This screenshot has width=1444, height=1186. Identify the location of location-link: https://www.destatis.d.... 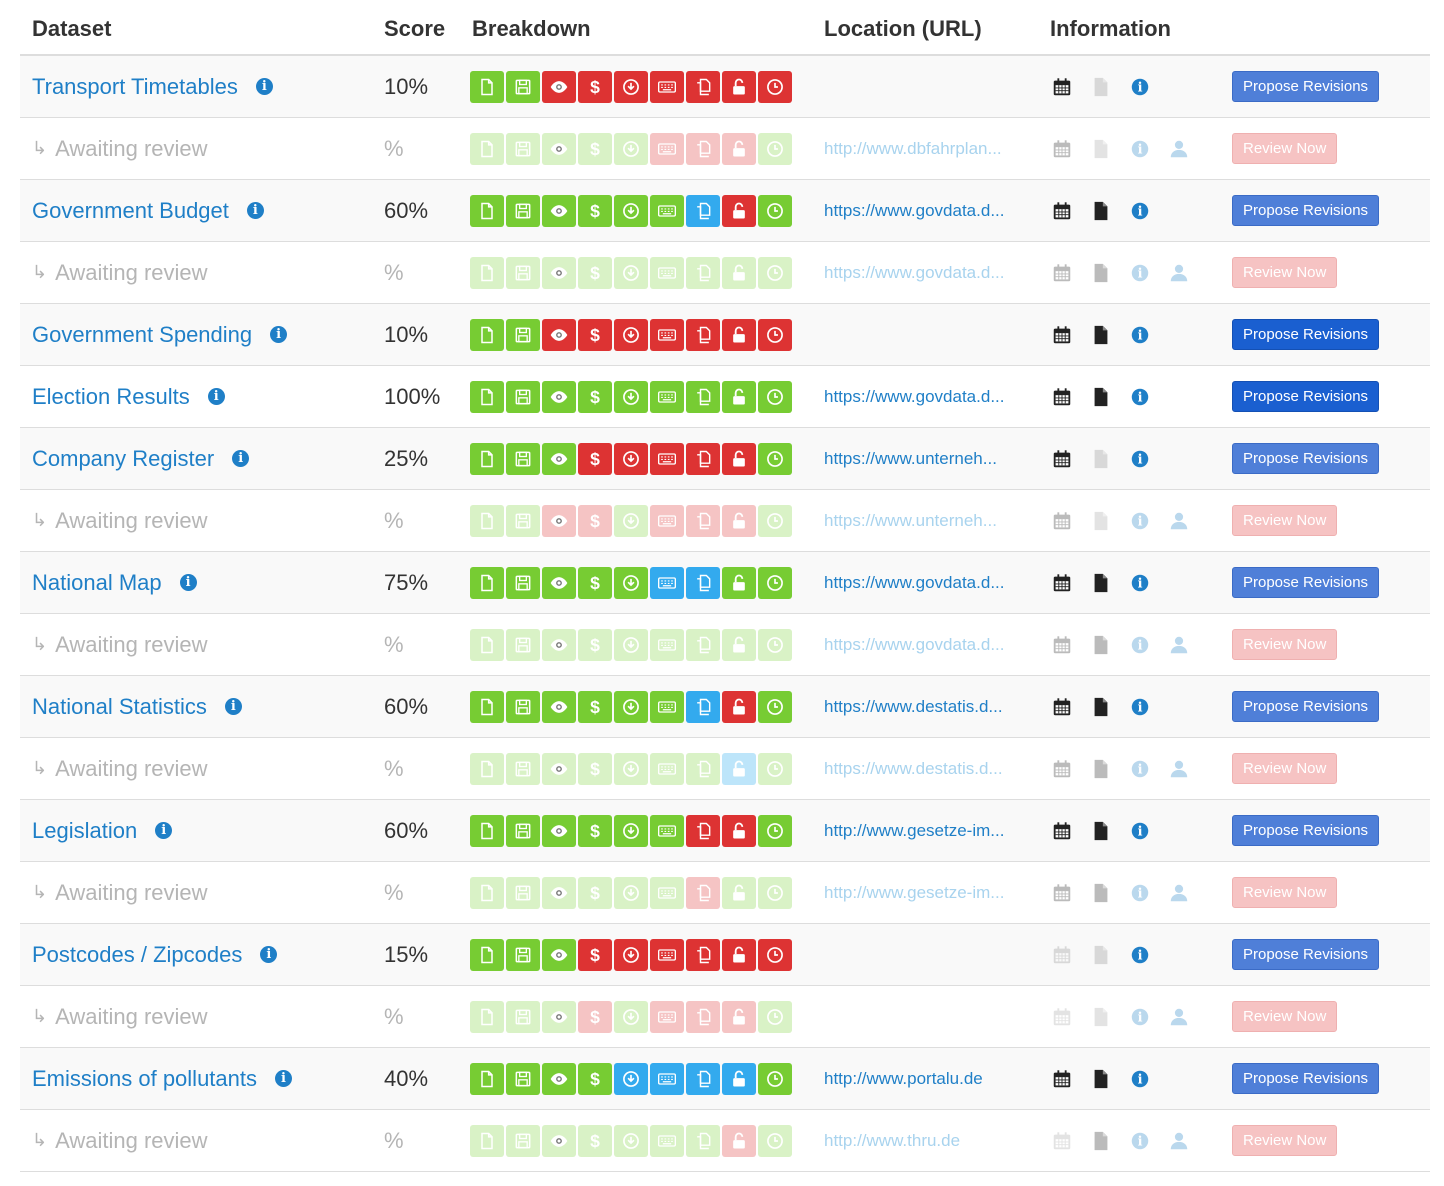
(929, 707).